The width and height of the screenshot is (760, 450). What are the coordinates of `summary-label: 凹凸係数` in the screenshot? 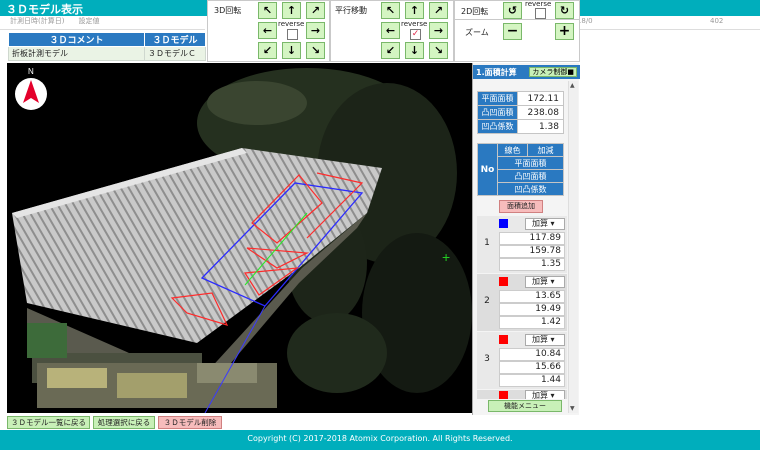 It's located at (497, 126).